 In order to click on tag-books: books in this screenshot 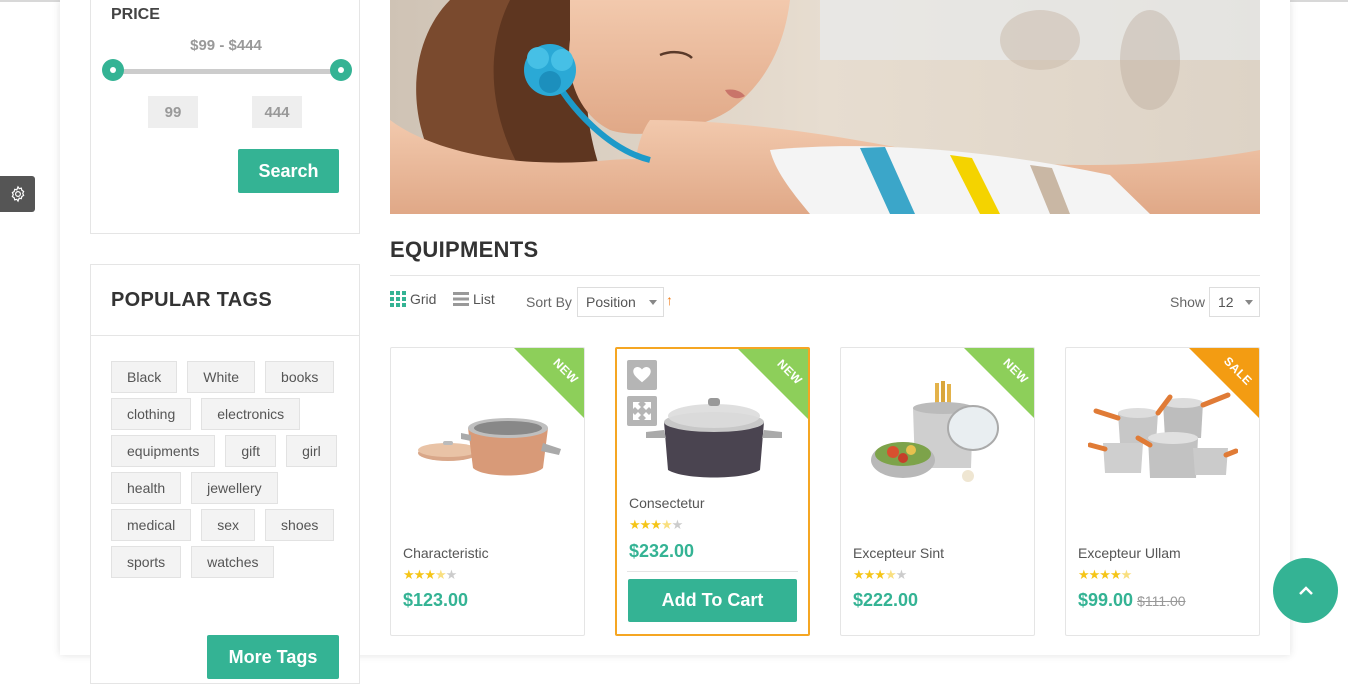, I will do `click(300, 377)`.